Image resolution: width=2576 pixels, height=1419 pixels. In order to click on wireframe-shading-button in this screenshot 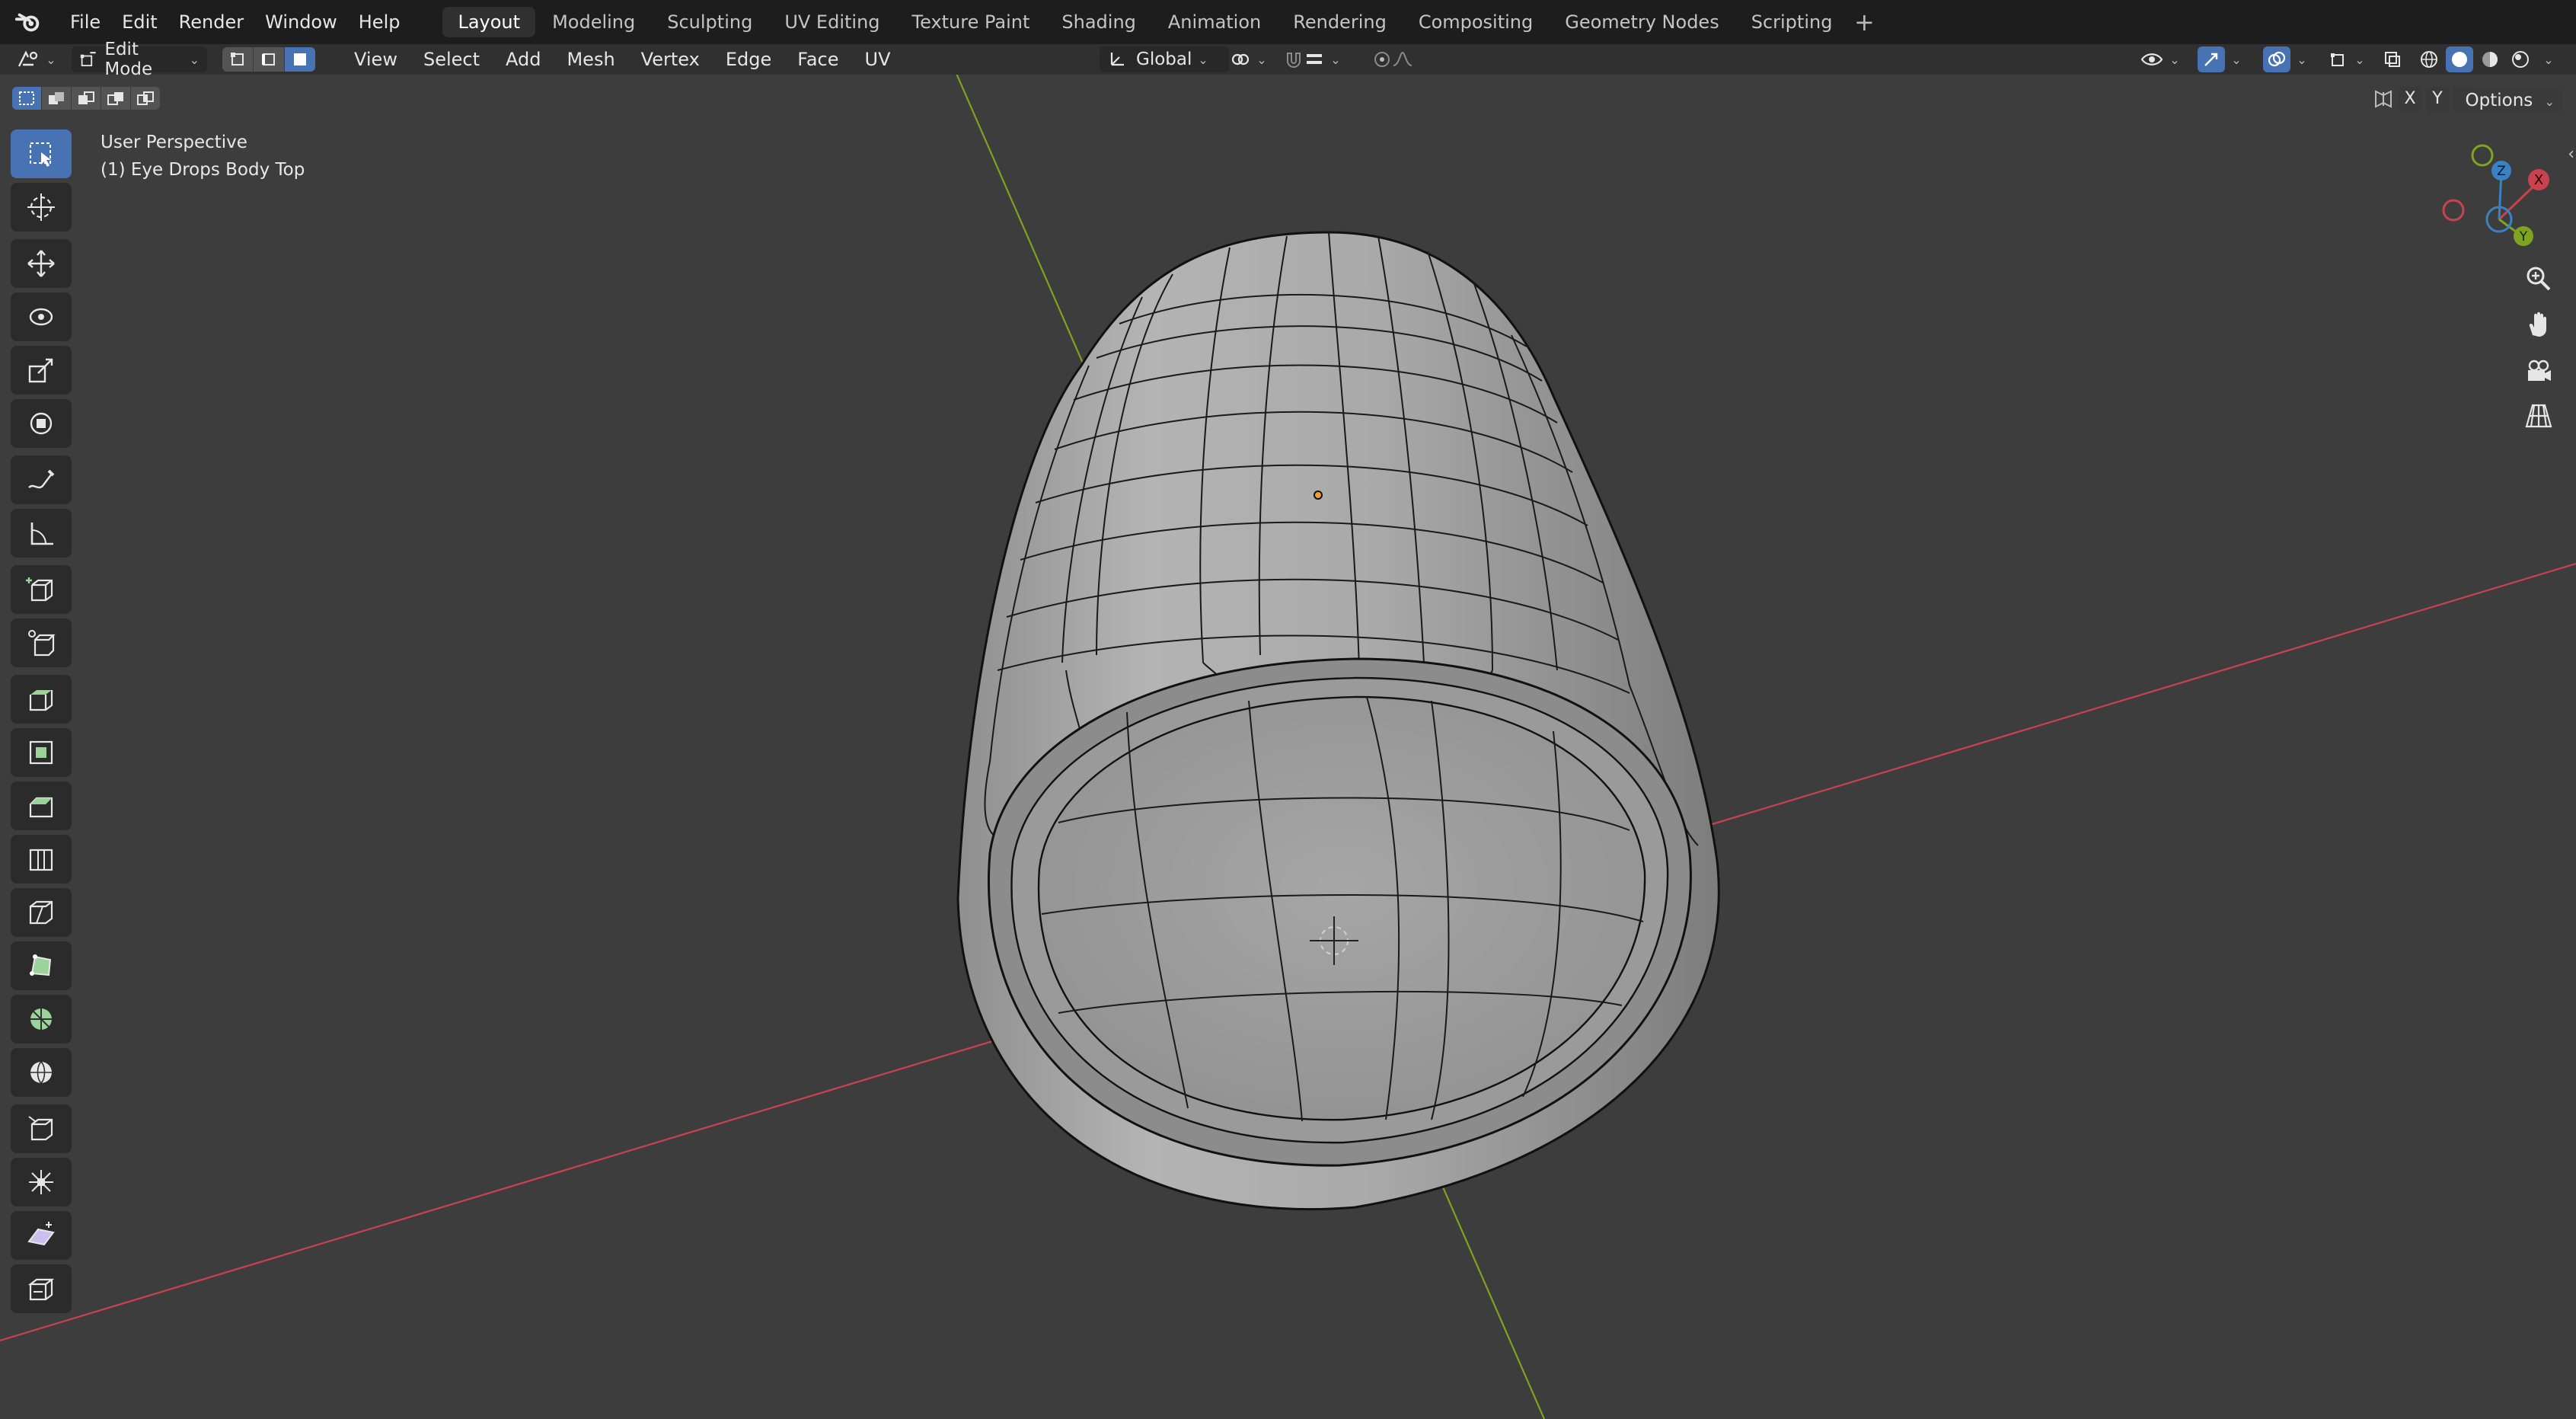, I will do `click(2429, 59)`.